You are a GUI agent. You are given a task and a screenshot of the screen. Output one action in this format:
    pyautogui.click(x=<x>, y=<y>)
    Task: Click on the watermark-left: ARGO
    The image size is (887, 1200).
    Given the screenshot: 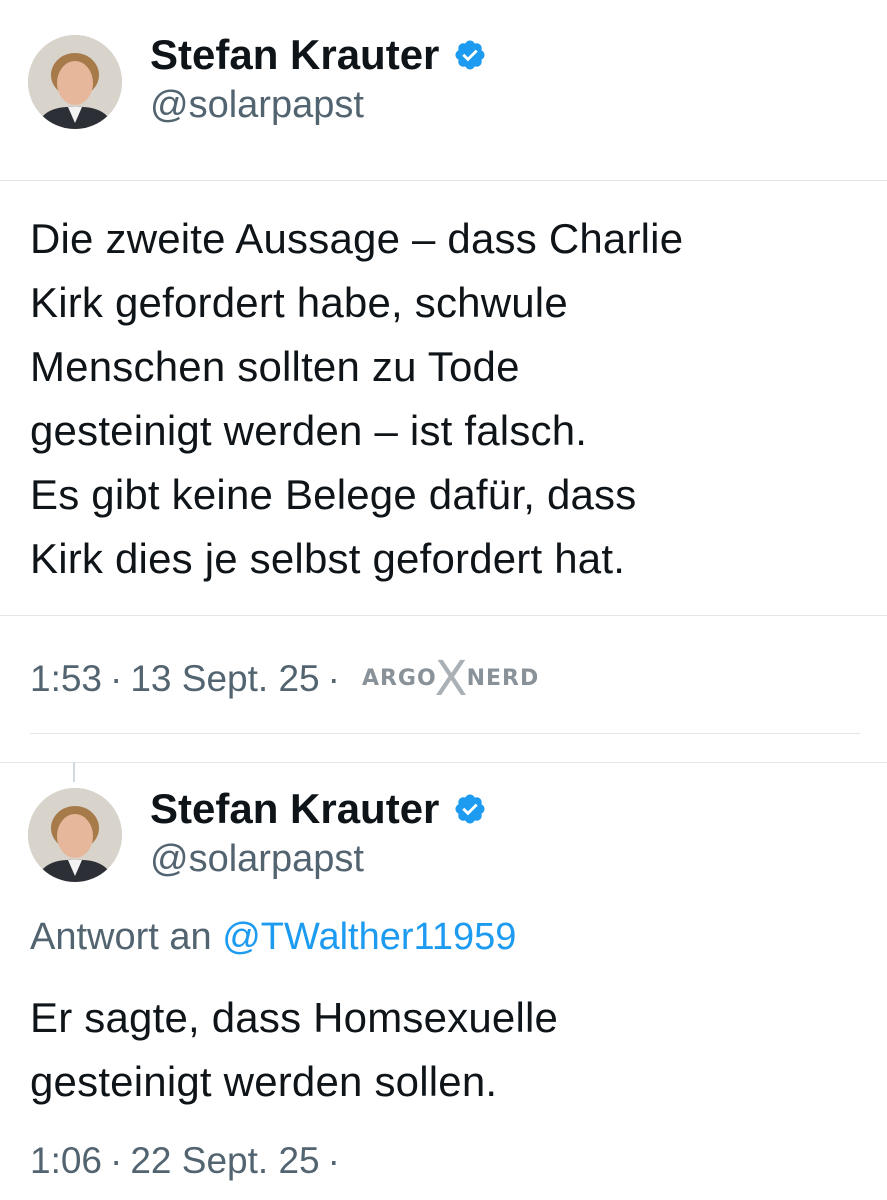 What is the action you would take?
    pyautogui.click(x=399, y=678)
    